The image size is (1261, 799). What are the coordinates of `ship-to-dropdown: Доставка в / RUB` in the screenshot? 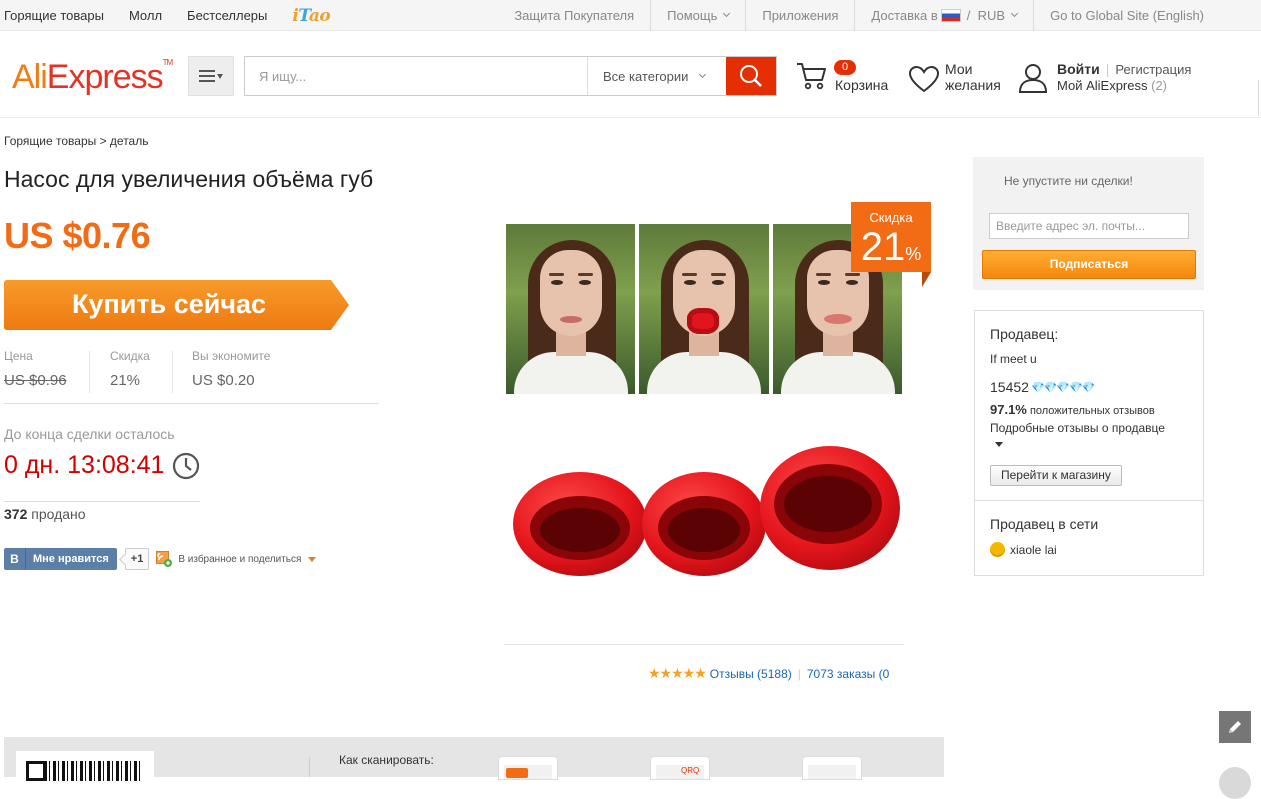 It's located at (943, 15).